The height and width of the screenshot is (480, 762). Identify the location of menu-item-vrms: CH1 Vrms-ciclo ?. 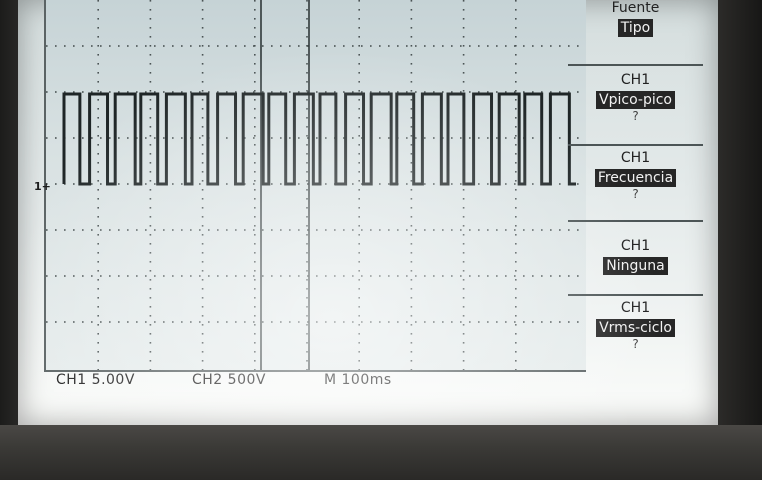
(635, 325).